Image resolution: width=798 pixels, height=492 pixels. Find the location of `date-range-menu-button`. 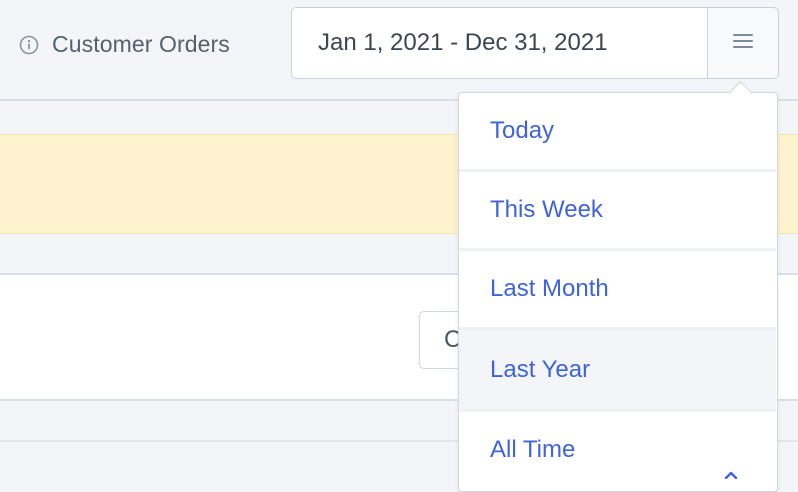

date-range-menu-button is located at coordinates (743, 43).